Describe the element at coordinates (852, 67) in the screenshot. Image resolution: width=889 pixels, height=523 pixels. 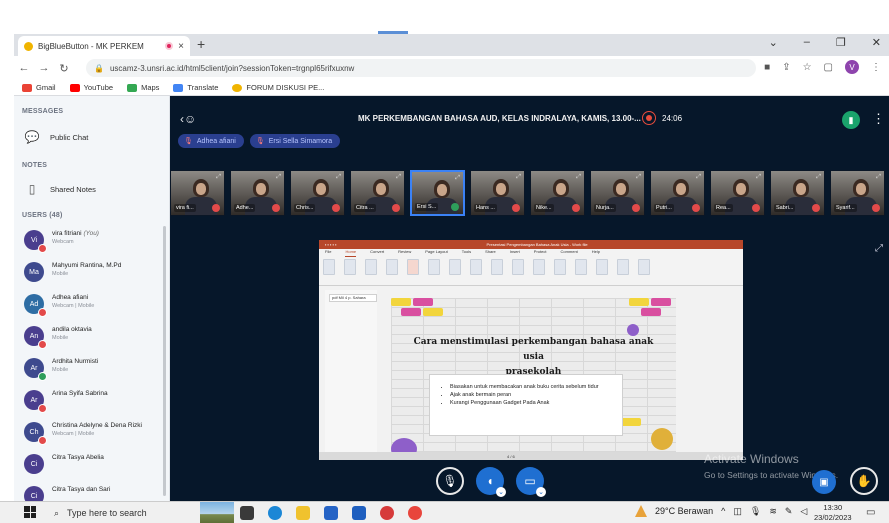
I see `profile-avatar: V` at that location.